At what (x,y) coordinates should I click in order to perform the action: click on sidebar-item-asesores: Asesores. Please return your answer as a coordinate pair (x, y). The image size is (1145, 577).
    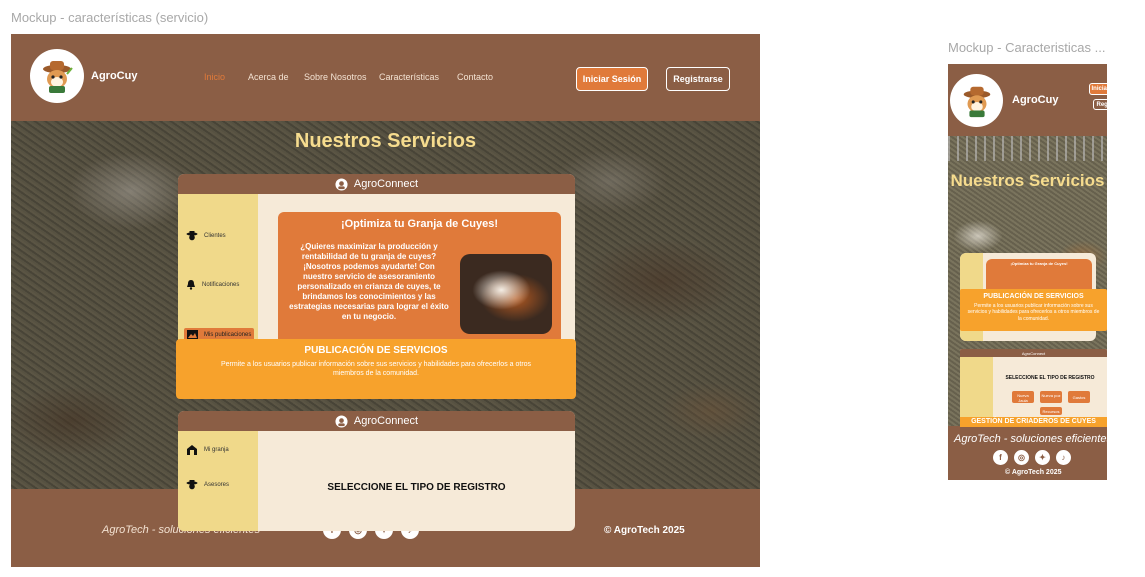
    Looking at the image, I should click on (207, 485).